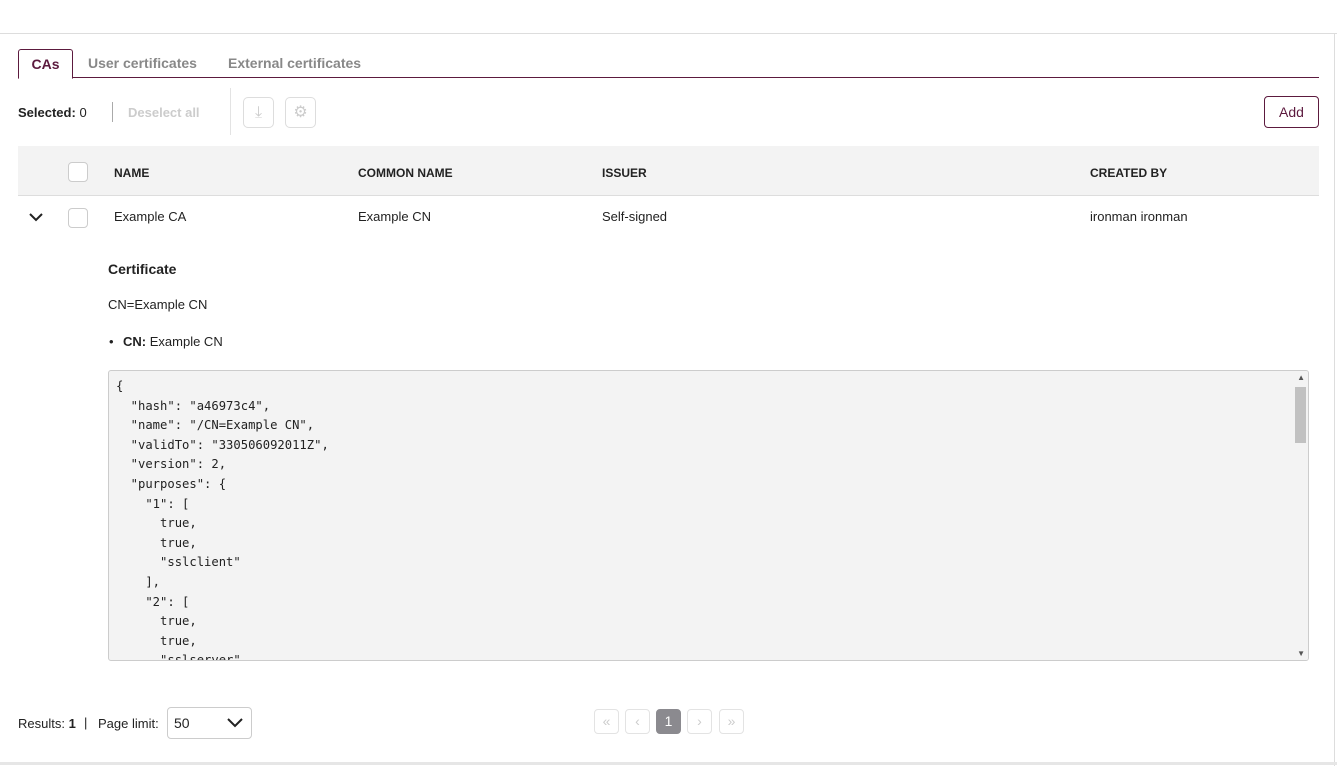 The image size is (1337, 766). I want to click on results-value: 1, so click(72, 723).